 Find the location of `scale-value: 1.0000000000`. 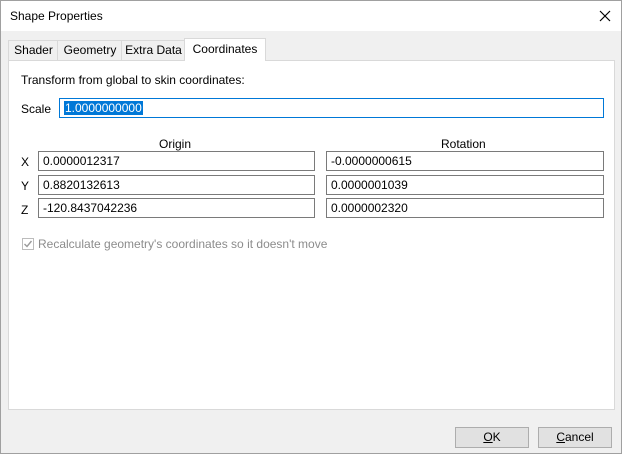

scale-value: 1.0000000000 is located at coordinates (103, 108).